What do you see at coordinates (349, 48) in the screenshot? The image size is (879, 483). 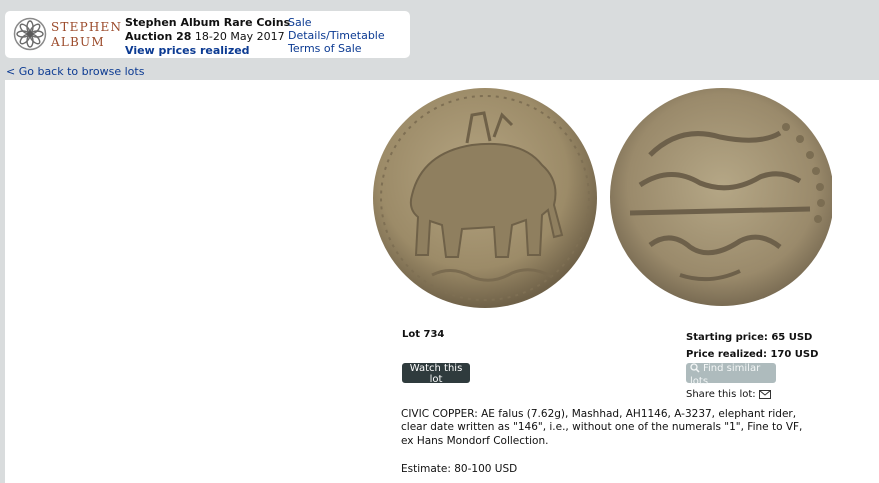 I see `terms-of-sale-link: Terms of Sale` at bounding box center [349, 48].